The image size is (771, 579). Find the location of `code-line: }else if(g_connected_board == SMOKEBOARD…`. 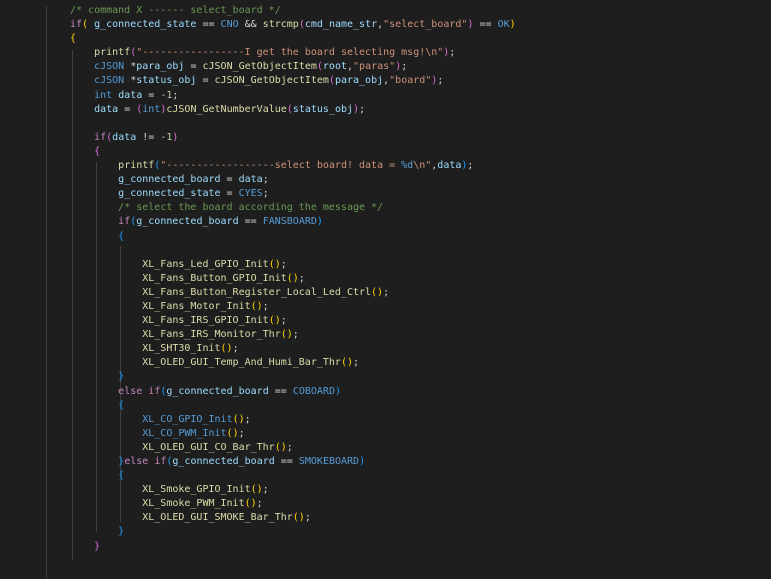

code-line: }else if(g_connected_board == SMOKEBOARD… is located at coordinates (420, 462).